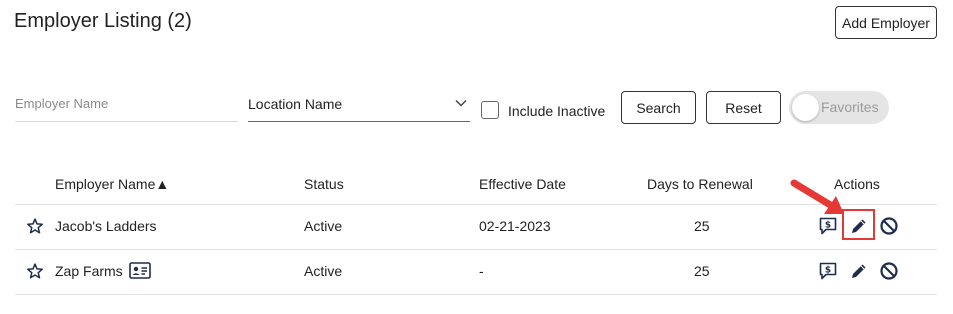 The width and height of the screenshot is (953, 314). What do you see at coordinates (859, 271) in the screenshot?
I see `pencil-icon` at bounding box center [859, 271].